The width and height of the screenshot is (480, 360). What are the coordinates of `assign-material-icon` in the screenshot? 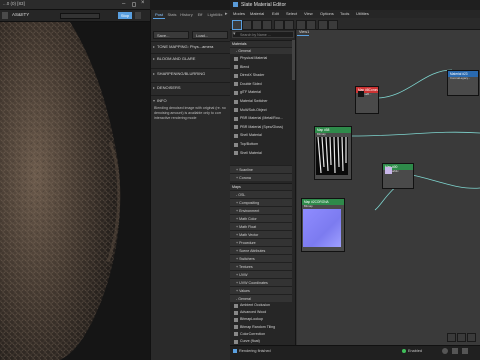 It's located at (267, 25).